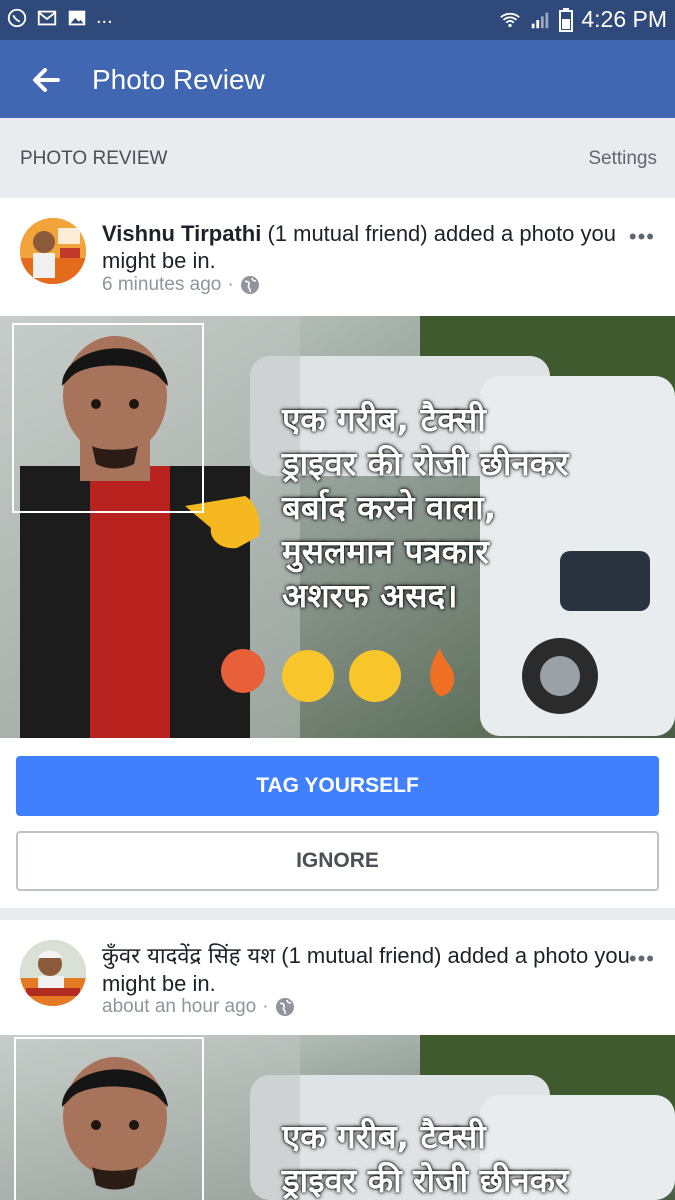 The height and width of the screenshot is (1200, 675). Describe the element at coordinates (162, 284) in the screenshot. I see `post-time: 6 minutes ago` at that location.